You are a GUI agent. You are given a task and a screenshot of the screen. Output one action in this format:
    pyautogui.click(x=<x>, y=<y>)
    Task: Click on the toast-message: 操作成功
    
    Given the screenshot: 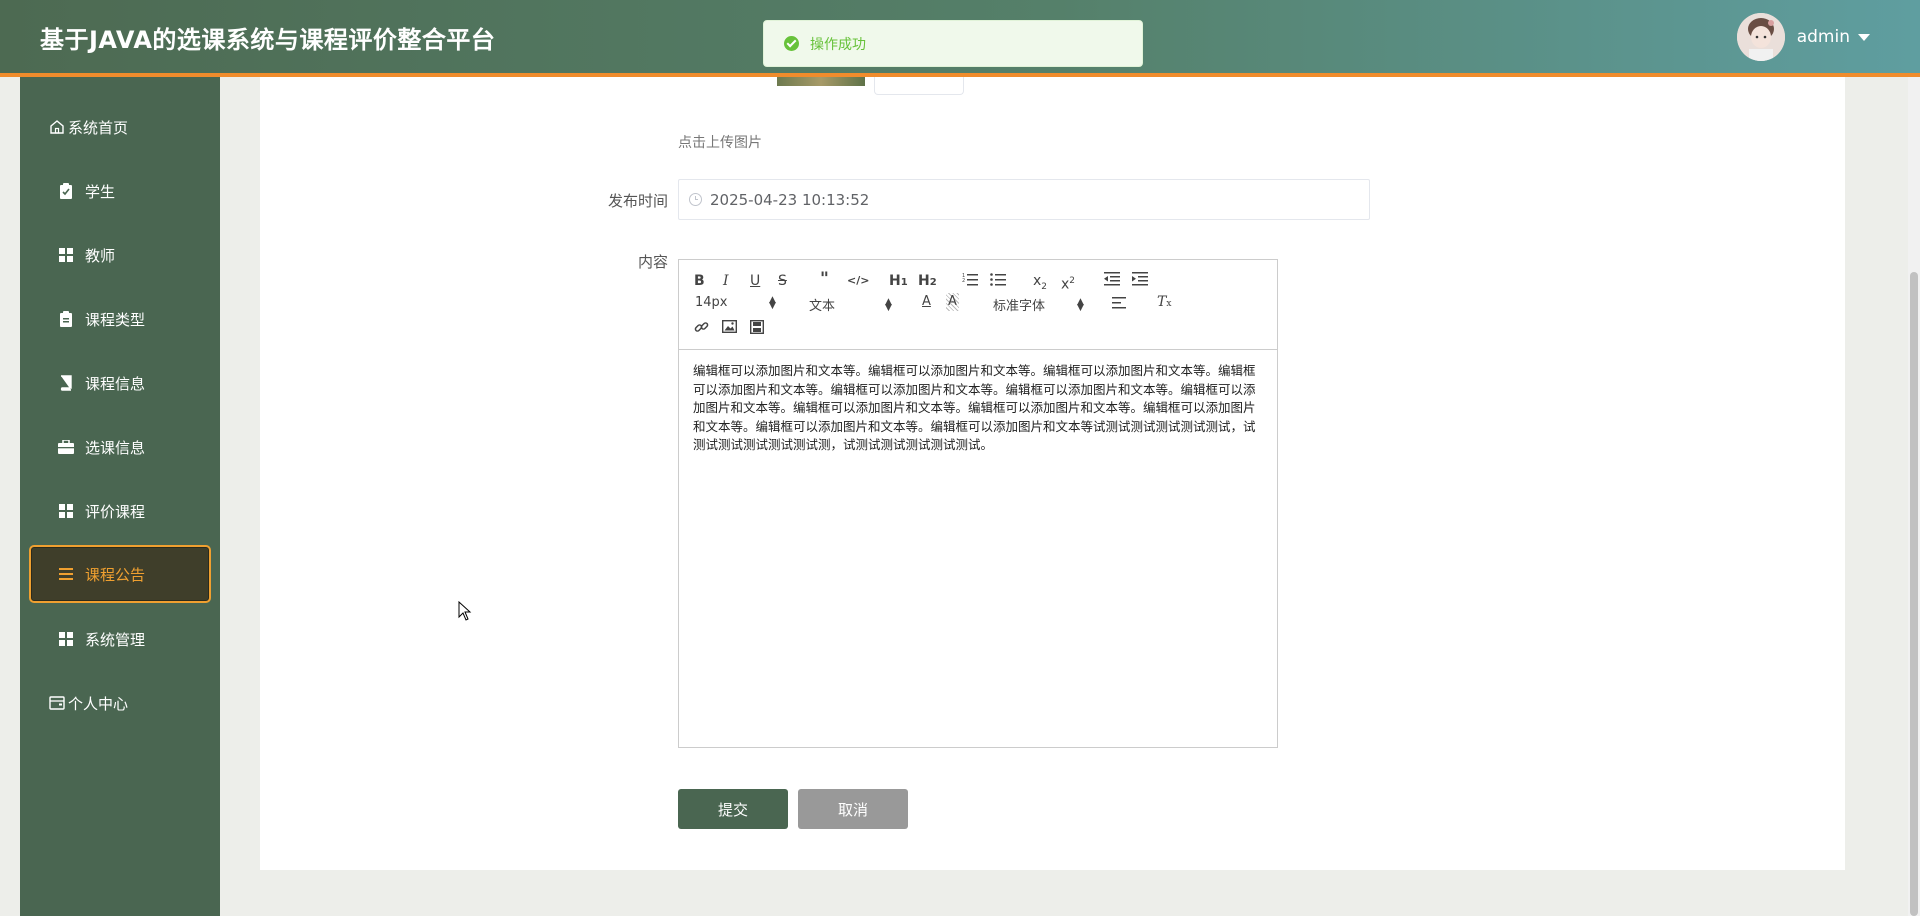 What is the action you would take?
    pyautogui.click(x=838, y=44)
    